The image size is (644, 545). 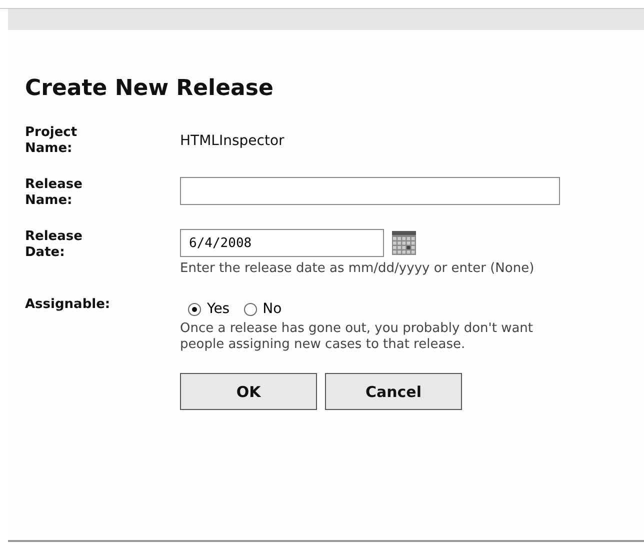 What do you see at coordinates (54, 245) in the screenshot?
I see `field-label: Release Date:` at bounding box center [54, 245].